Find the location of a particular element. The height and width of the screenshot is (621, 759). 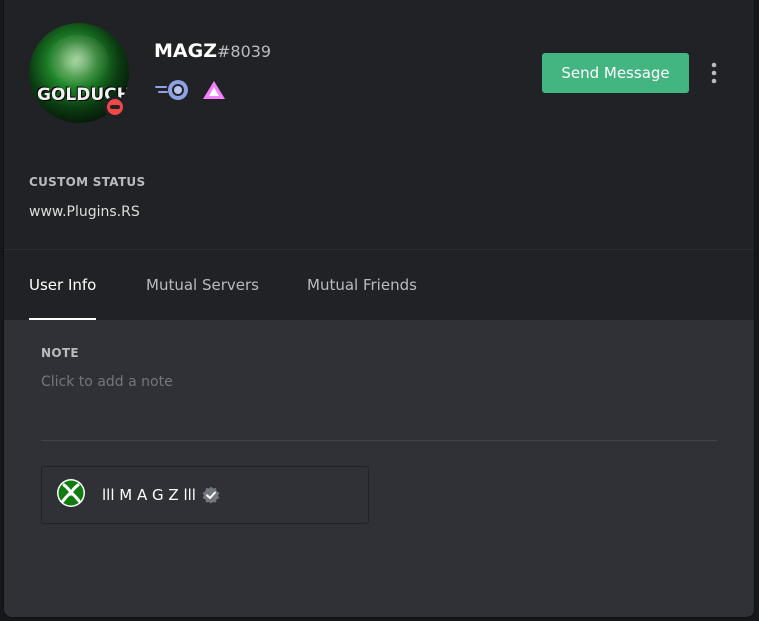

profile-tabs: User Info Mutual Servers Mutual Friends is located at coordinates (379, 285).